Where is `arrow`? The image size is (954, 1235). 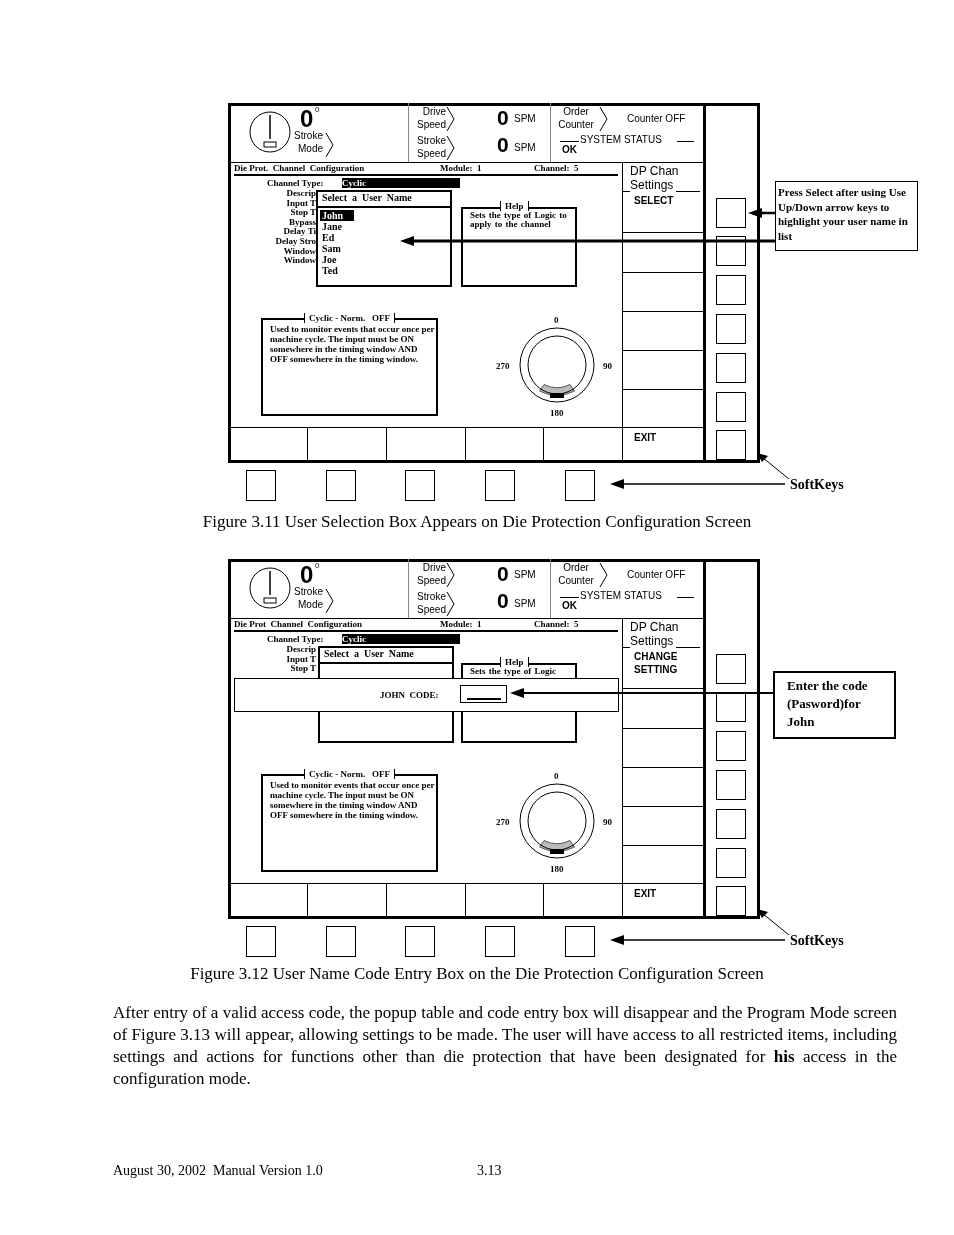 arrow is located at coordinates (761, 213).